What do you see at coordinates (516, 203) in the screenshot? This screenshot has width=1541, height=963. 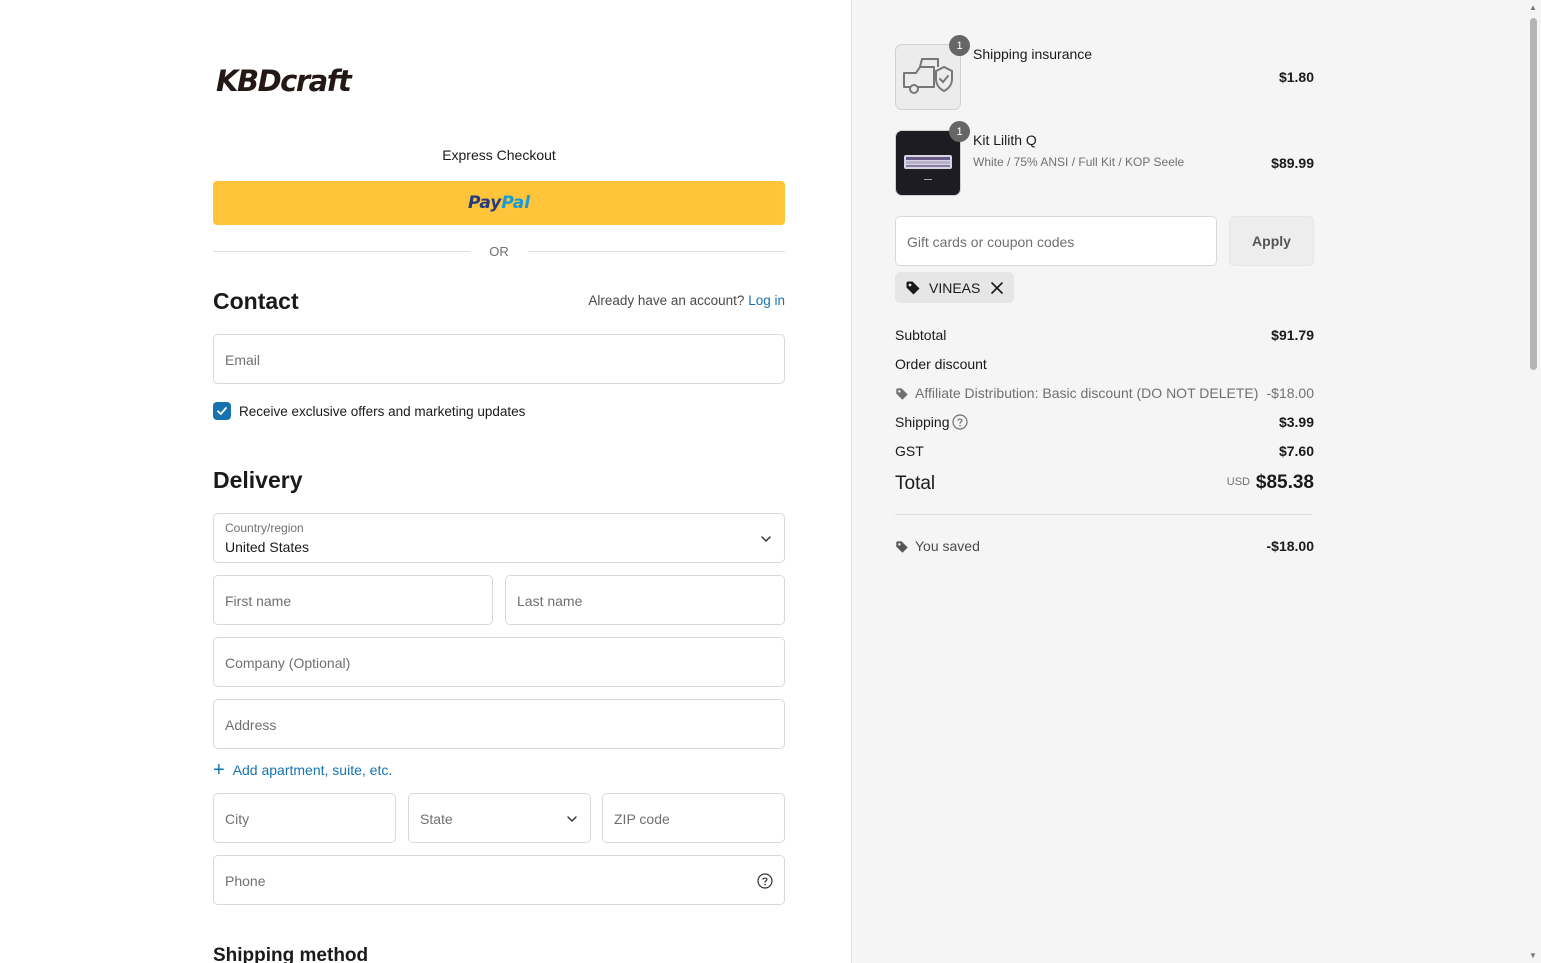 I see `paypal-logo-part2: Pal` at bounding box center [516, 203].